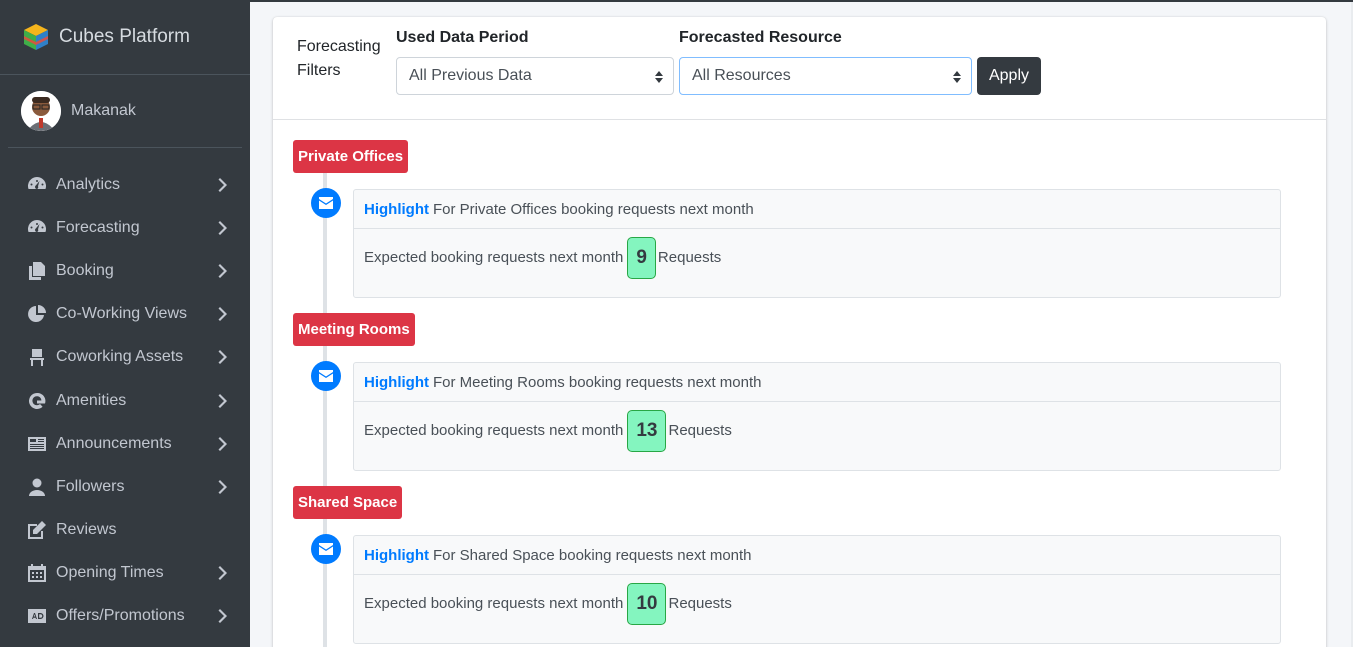 This screenshot has width=1353, height=647. Describe the element at coordinates (641, 257) in the screenshot. I see `forecast-value-badge: 9` at that location.